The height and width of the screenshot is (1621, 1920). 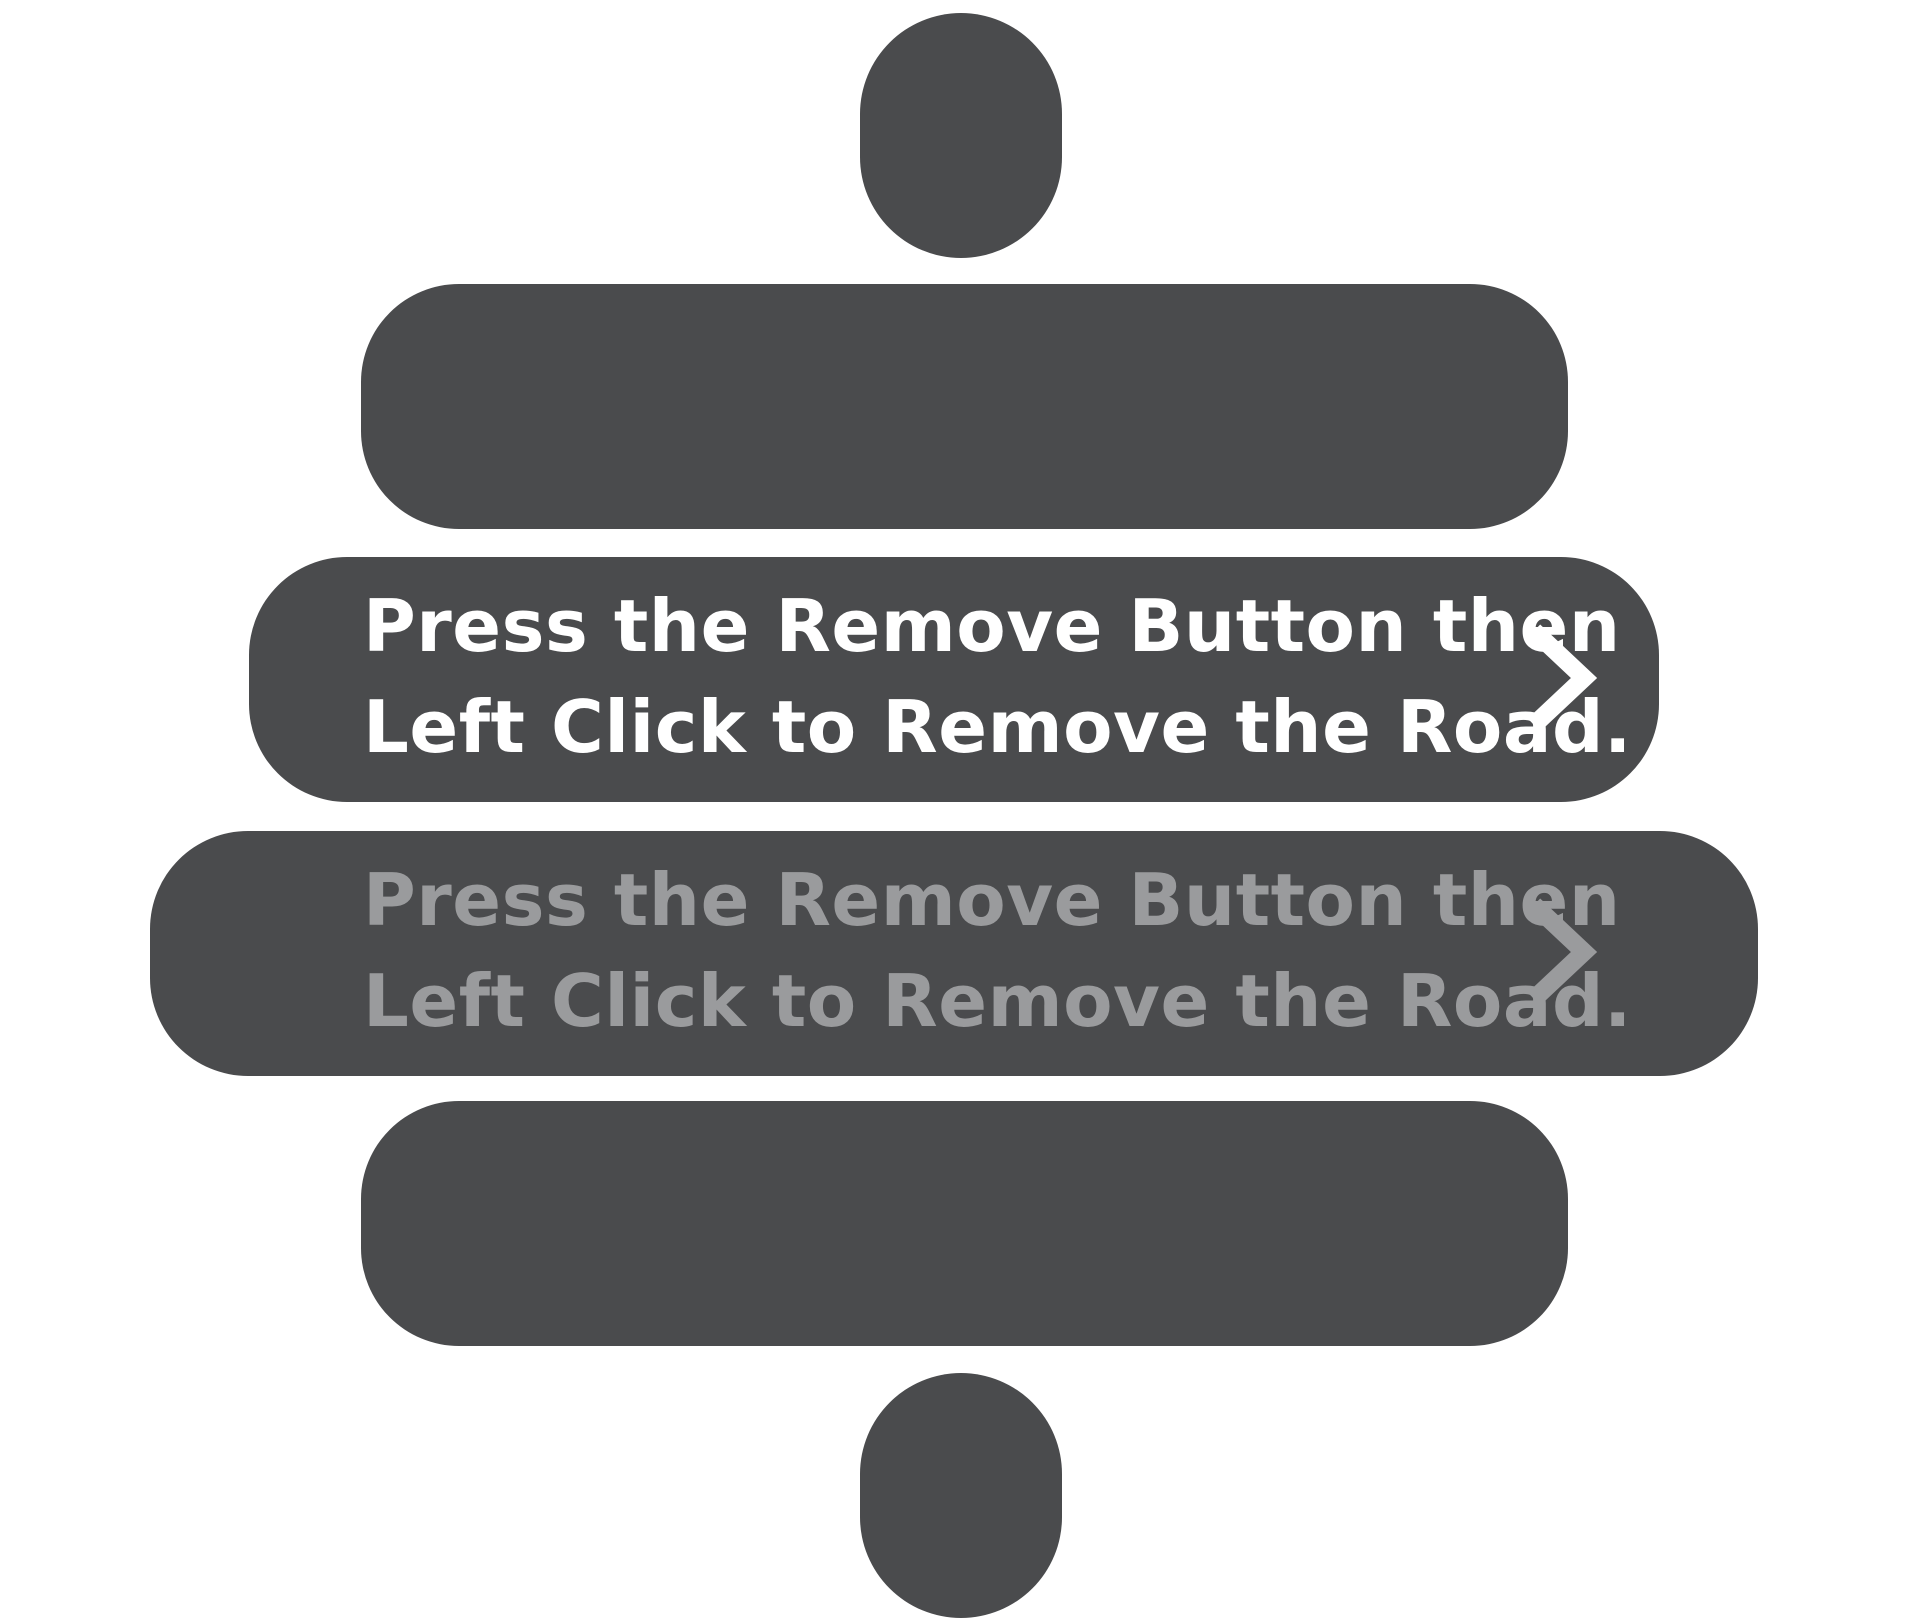 What do you see at coordinates (961, 1495) in the screenshot?
I see `bottom-cap-pill` at bounding box center [961, 1495].